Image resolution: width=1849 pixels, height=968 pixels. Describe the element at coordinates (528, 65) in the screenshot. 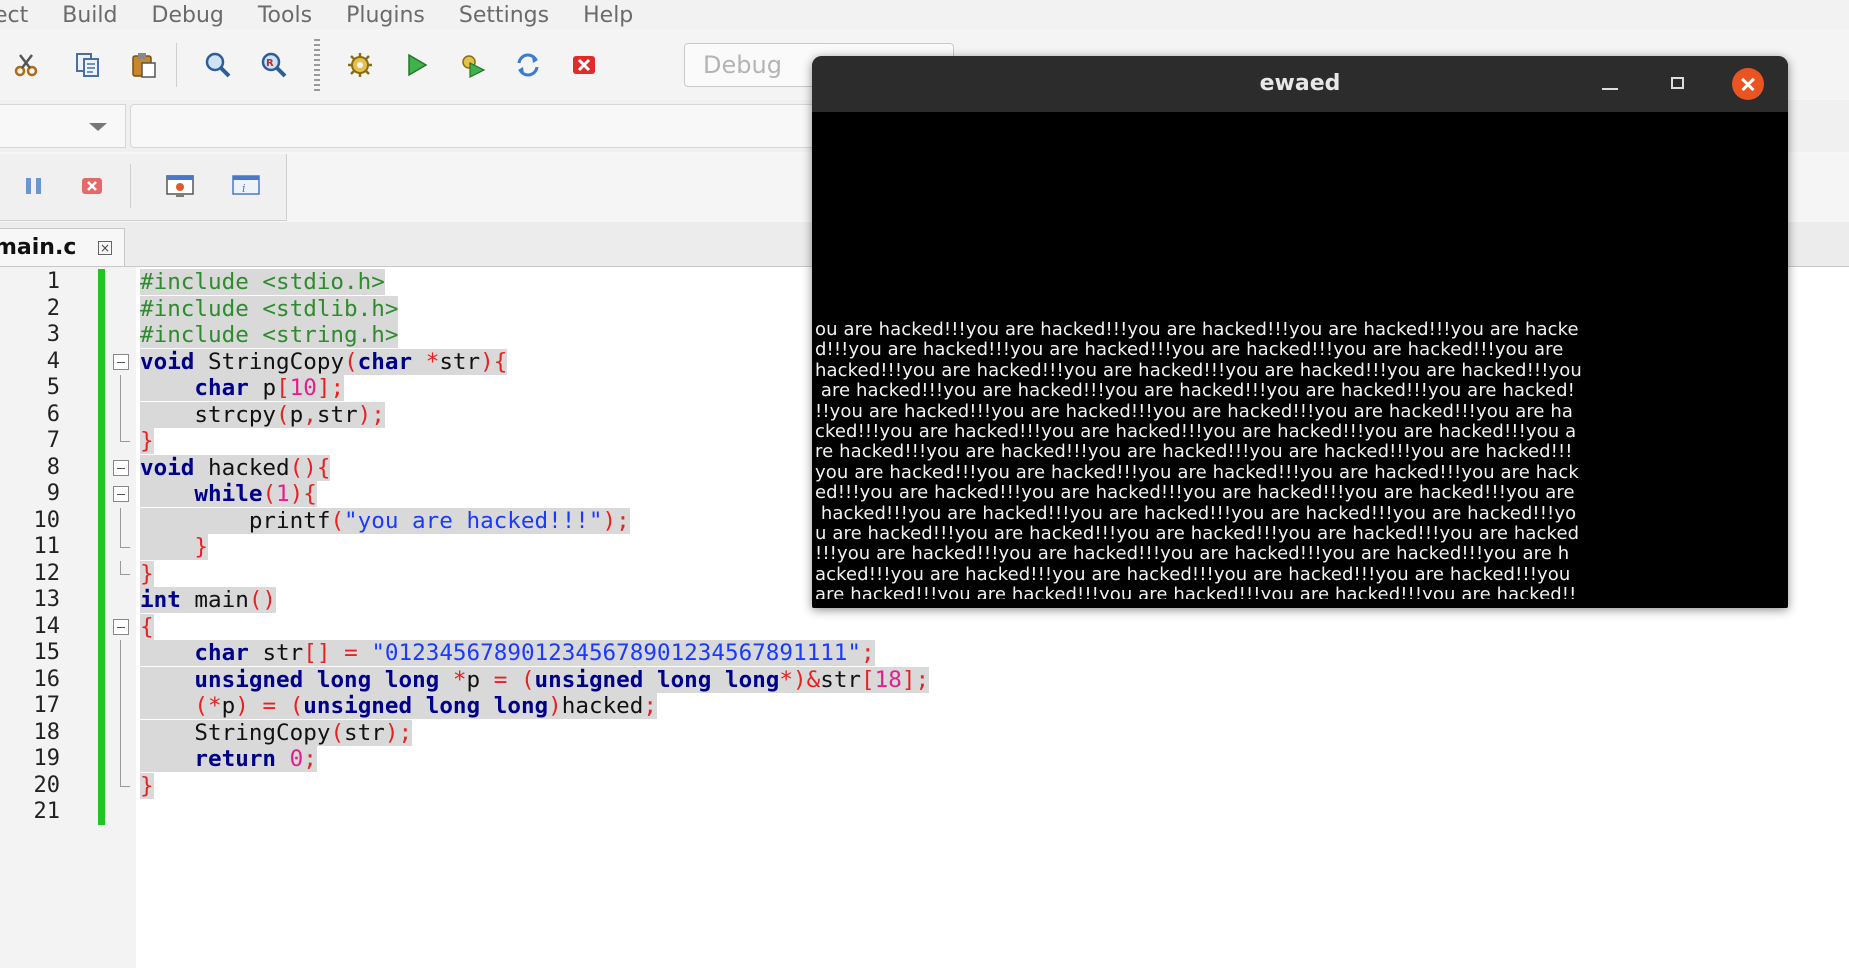

I see `rebuild-icon` at that location.